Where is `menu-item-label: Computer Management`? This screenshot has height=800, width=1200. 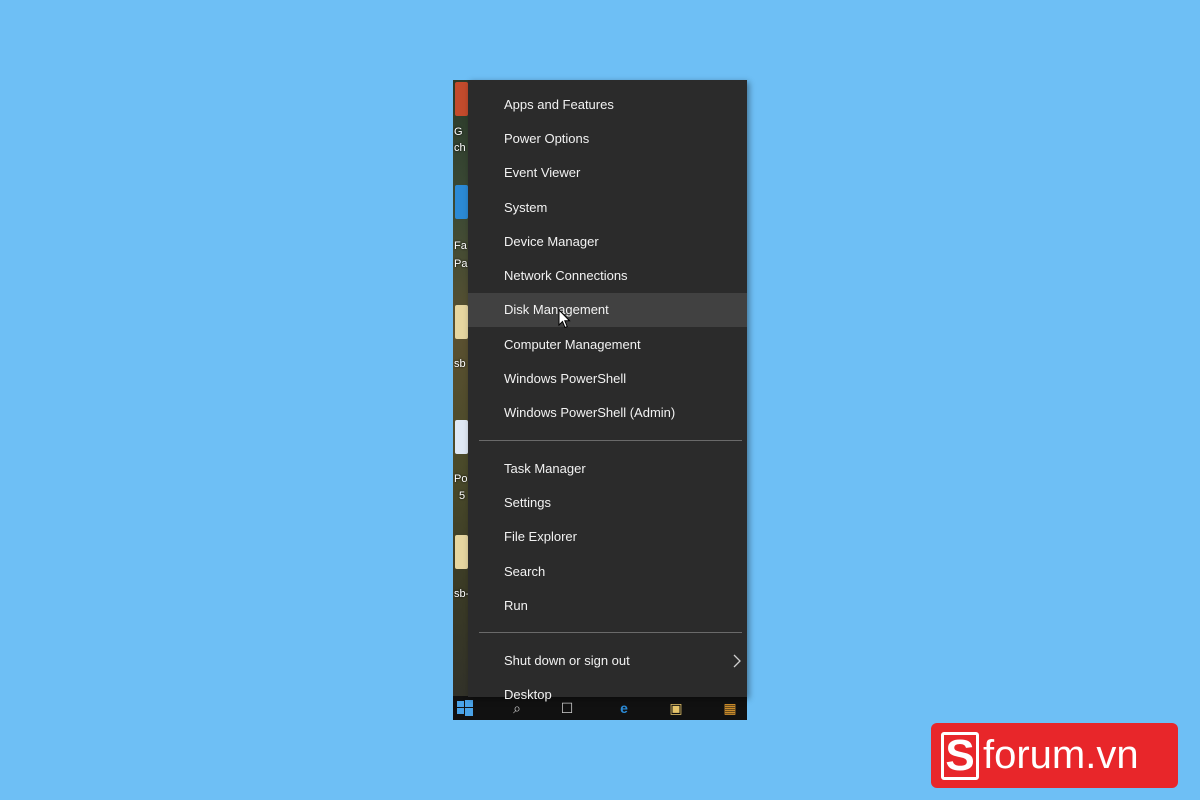
menu-item-label: Computer Management is located at coordinates (572, 344).